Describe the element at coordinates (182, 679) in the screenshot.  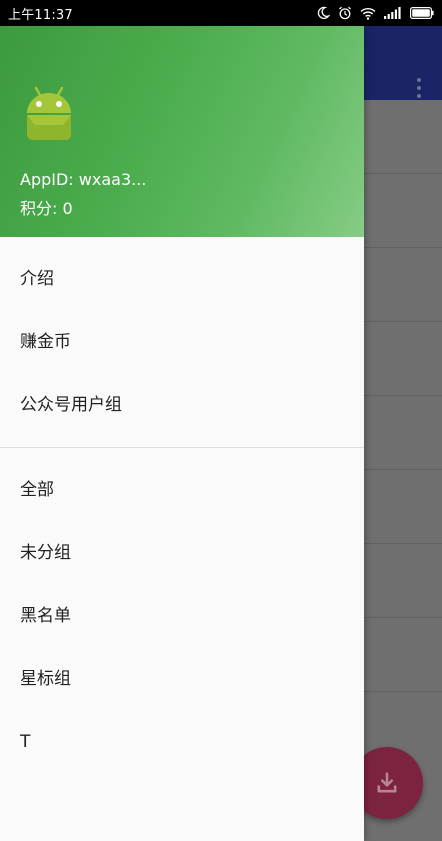
I see `menu-item-starred: 星标组` at that location.